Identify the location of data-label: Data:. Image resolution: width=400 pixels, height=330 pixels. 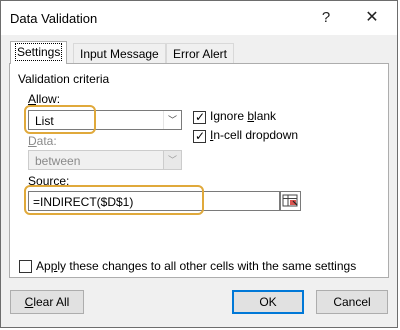
(42, 141).